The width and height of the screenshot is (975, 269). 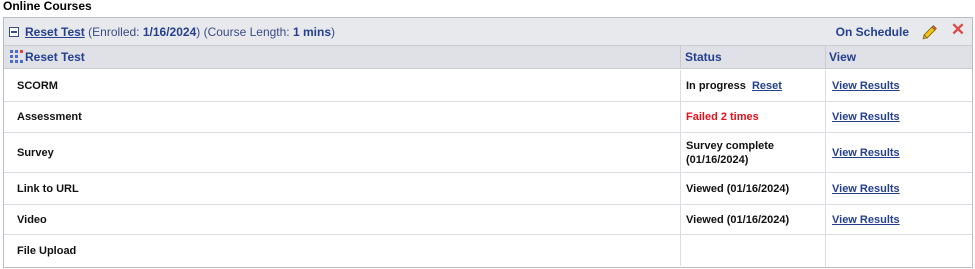 I want to click on row-name: Link to URL, so click(x=342, y=188).